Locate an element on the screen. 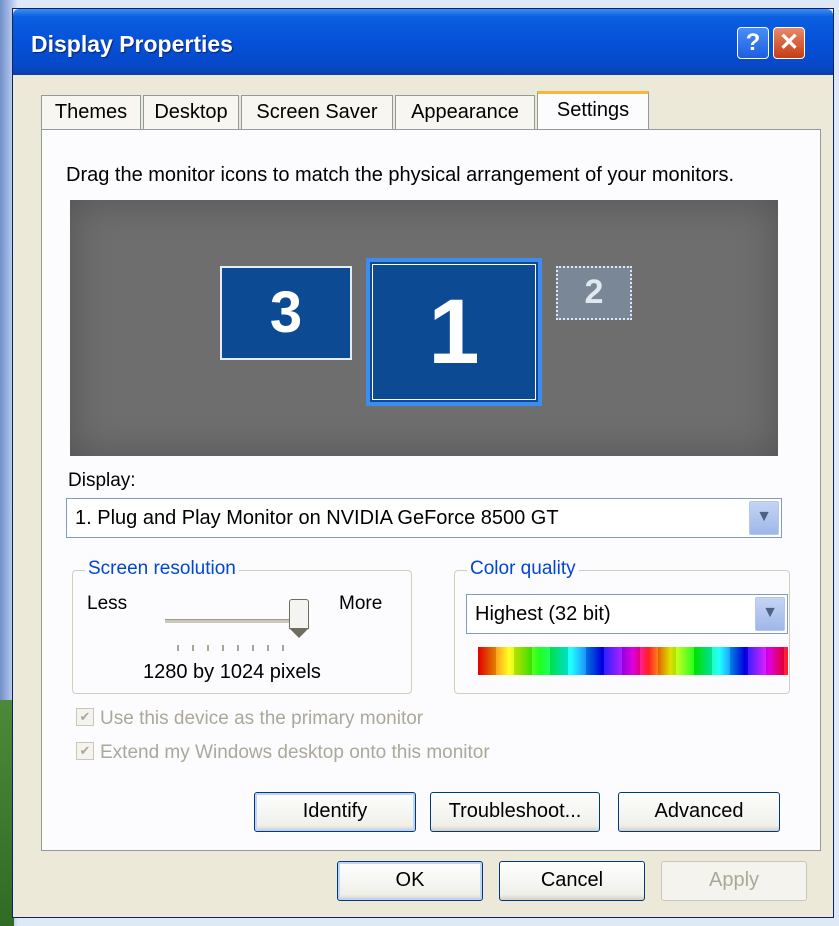  monitor-2-icon: 2 is located at coordinates (594, 293).